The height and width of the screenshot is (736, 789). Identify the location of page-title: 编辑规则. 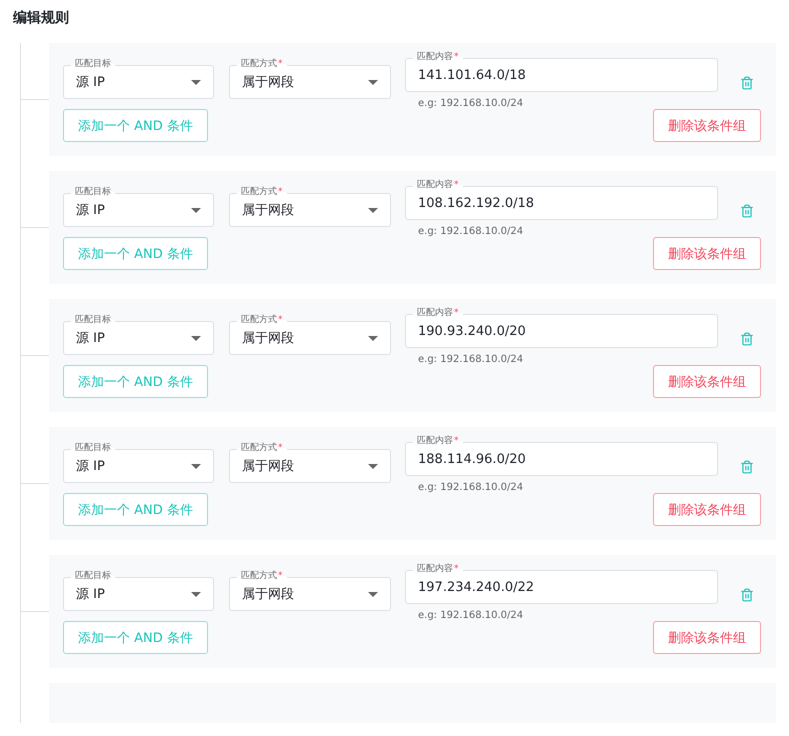
(41, 18).